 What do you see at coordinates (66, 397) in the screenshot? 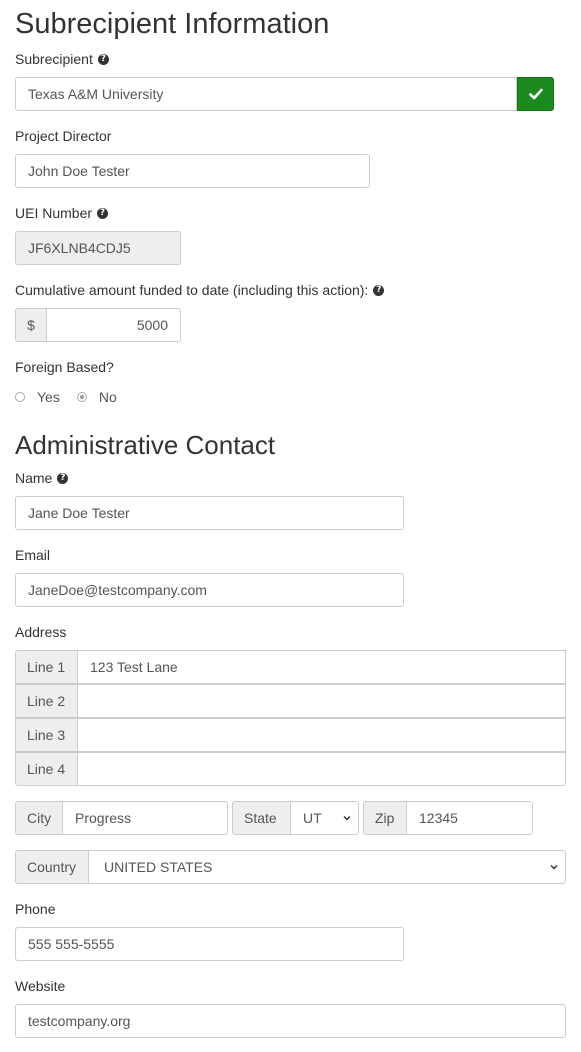
I see `foreign-based-radios: Yes No` at bounding box center [66, 397].